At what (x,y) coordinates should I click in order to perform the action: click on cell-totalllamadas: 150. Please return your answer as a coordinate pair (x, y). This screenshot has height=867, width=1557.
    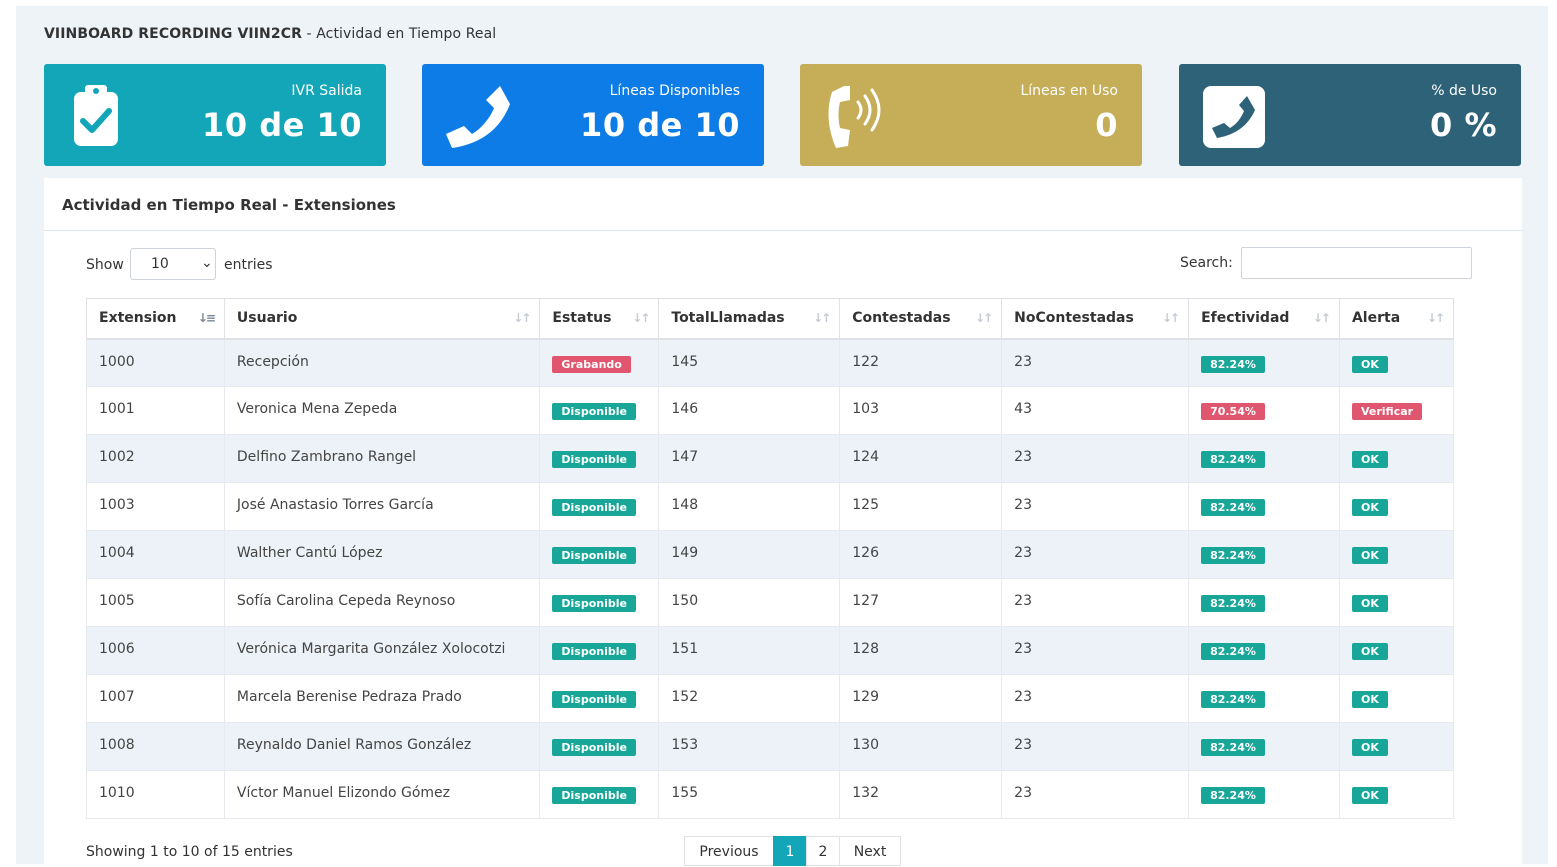
    Looking at the image, I should click on (749, 602).